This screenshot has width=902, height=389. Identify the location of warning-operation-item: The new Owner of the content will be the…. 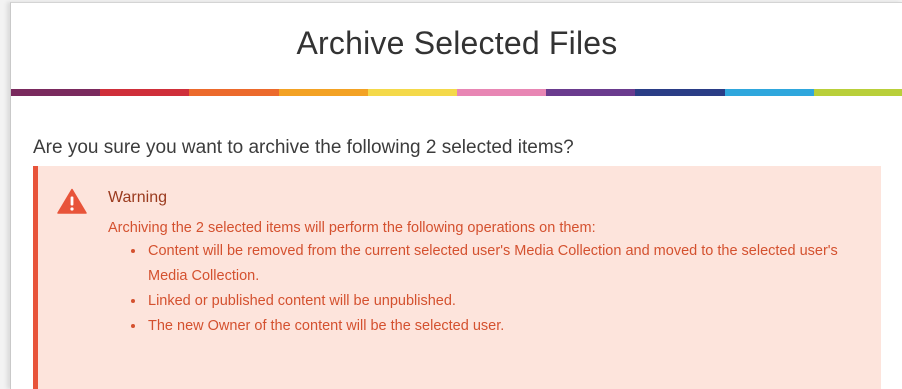
(508, 326).